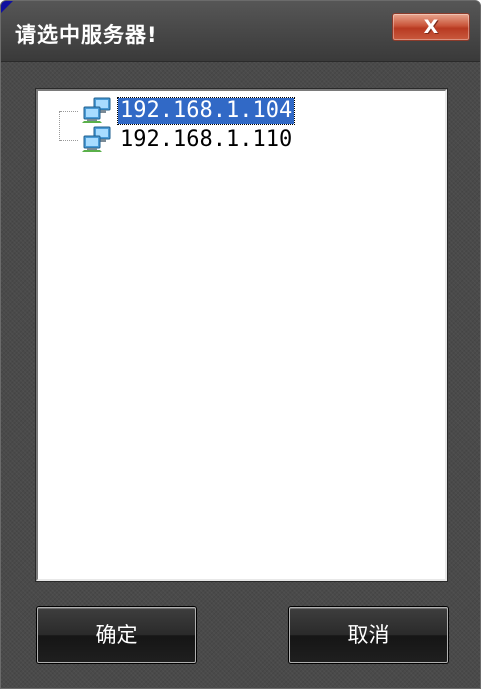 The width and height of the screenshot is (481, 689). What do you see at coordinates (59, 126) in the screenshot?
I see `tree-connector-vertical` at bounding box center [59, 126].